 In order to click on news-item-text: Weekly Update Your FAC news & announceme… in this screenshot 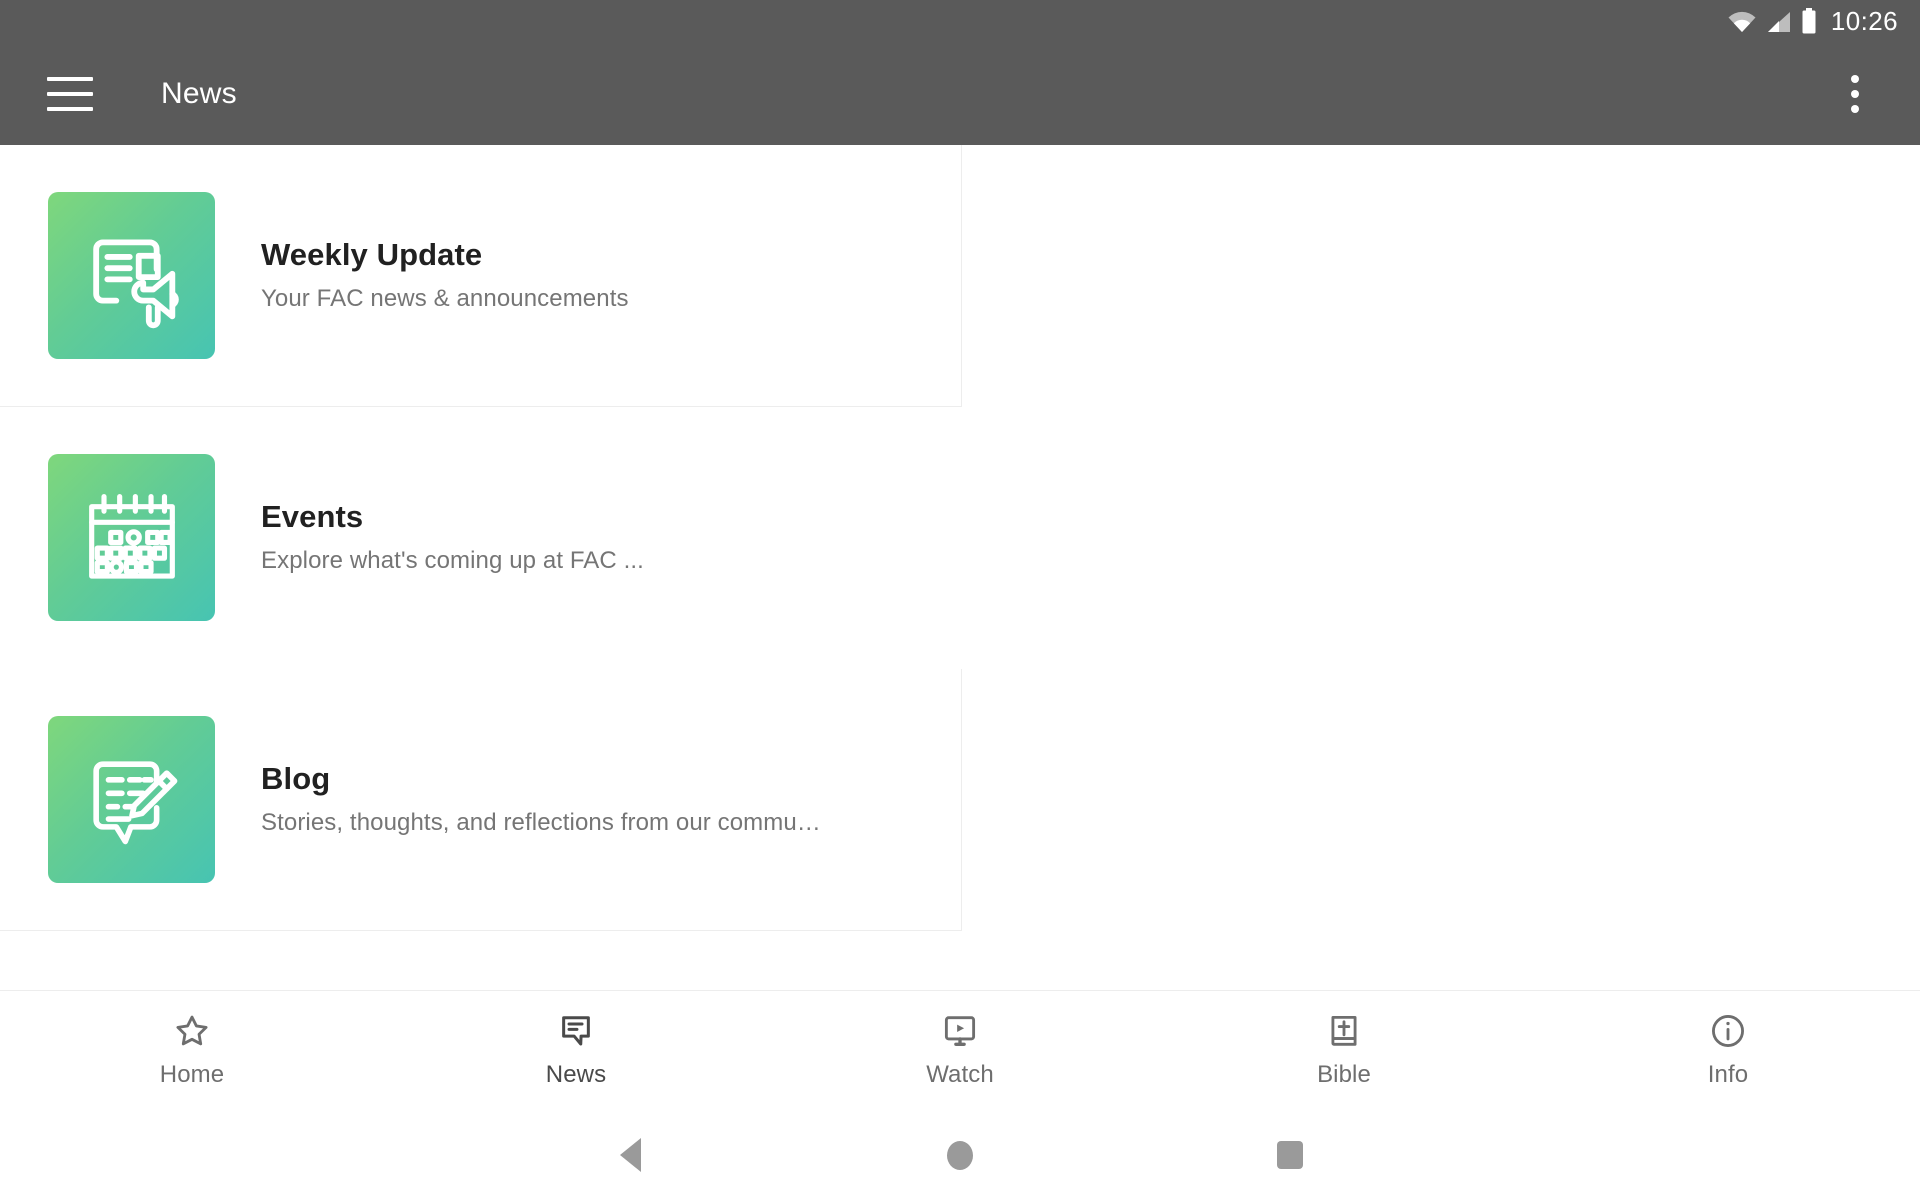, I will do `click(460, 275)`.